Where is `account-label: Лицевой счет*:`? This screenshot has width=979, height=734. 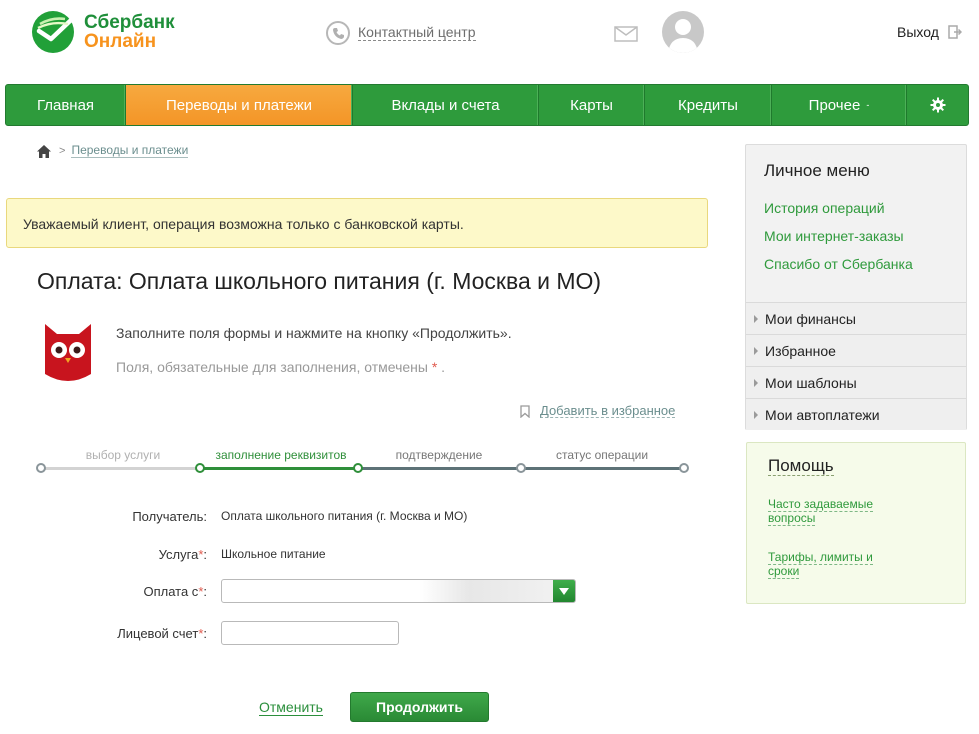
account-label: Лицевой счет*: is located at coordinates (162, 633).